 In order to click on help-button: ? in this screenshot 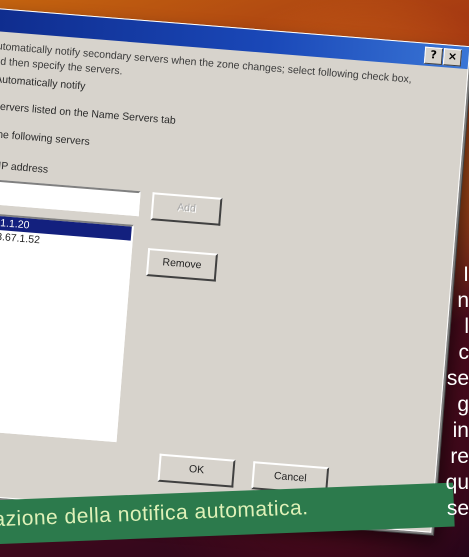, I will do `click(433, 56)`.